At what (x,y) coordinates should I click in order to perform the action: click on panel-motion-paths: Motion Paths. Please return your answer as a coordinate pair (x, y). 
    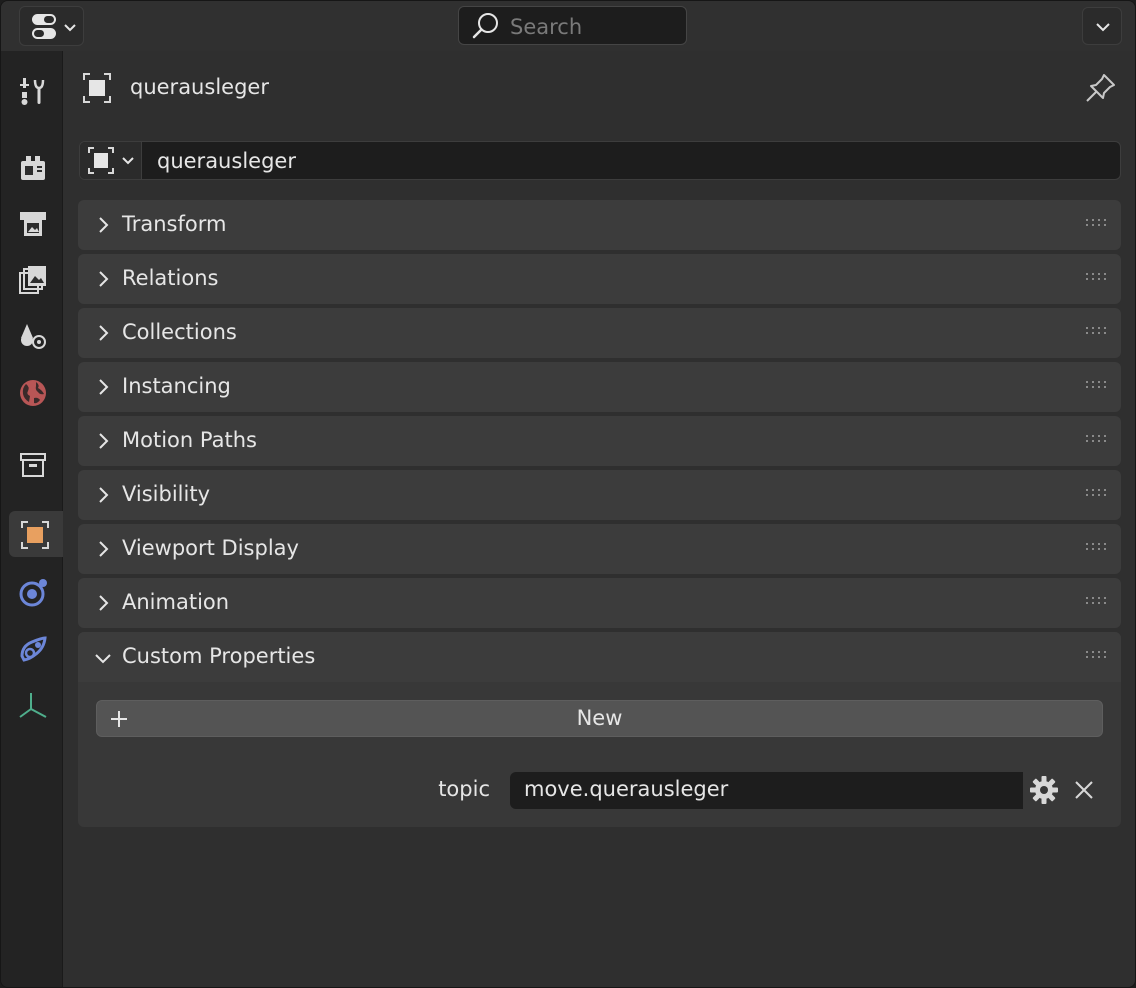
    Looking at the image, I should click on (599, 441).